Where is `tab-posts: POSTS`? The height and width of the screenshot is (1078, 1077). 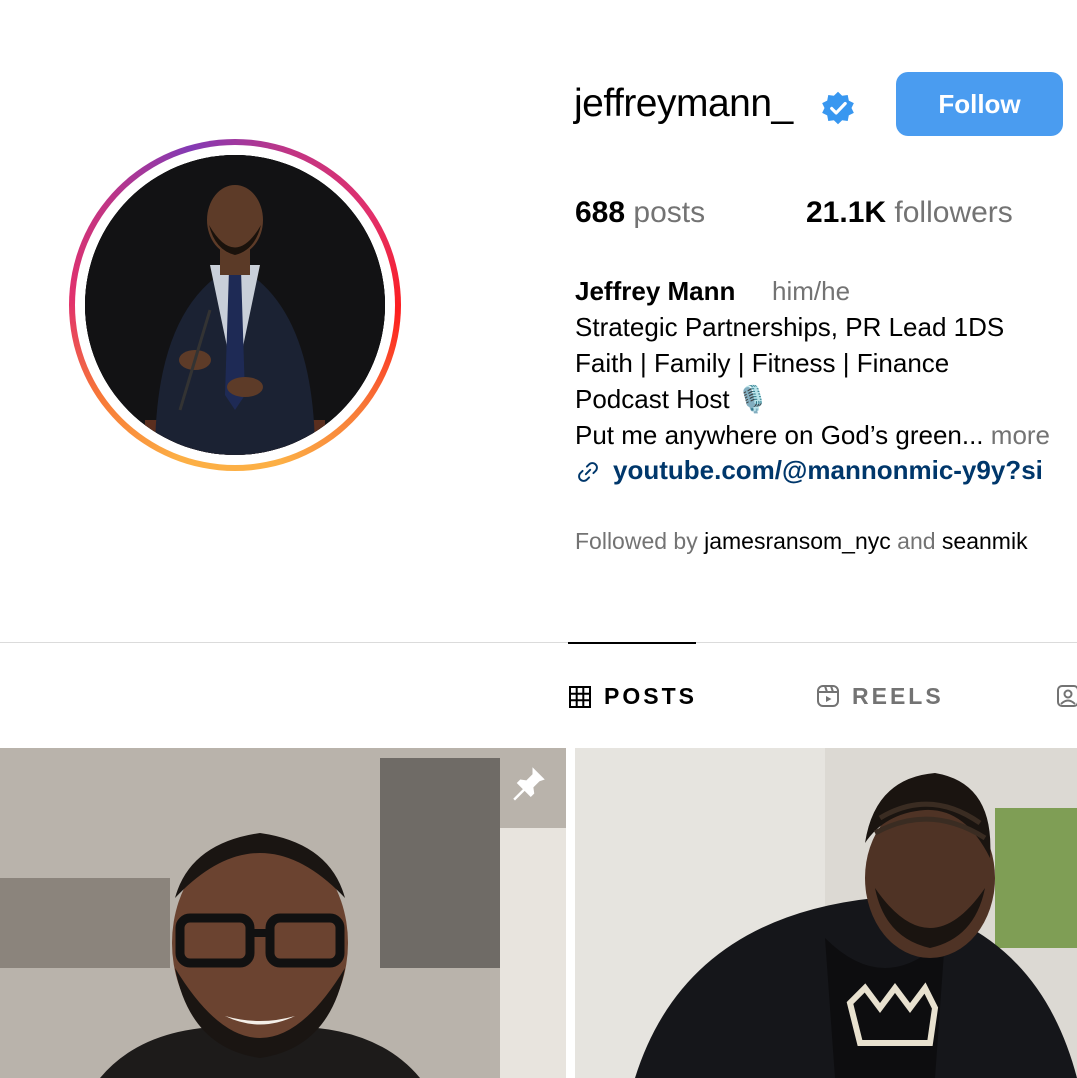
tab-posts: POSTS is located at coordinates (650, 696).